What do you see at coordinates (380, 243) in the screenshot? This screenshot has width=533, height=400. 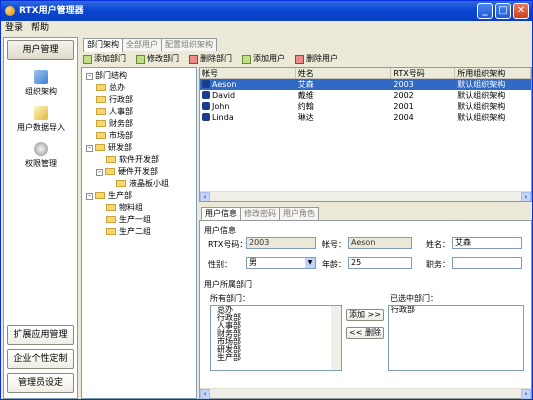 I see `account-field: Aeson` at bounding box center [380, 243].